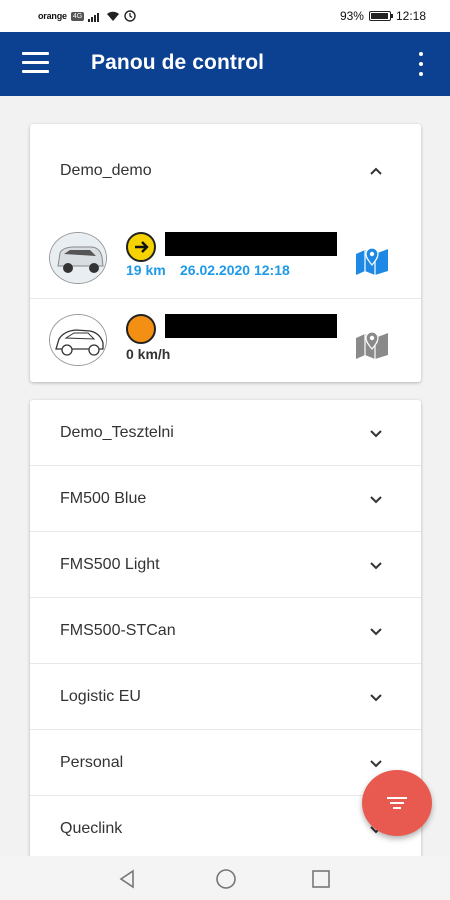 The height and width of the screenshot is (900, 450). What do you see at coordinates (225, 631) in the screenshot?
I see `group-header: FMS500-STCan` at bounding box center [225, 631].